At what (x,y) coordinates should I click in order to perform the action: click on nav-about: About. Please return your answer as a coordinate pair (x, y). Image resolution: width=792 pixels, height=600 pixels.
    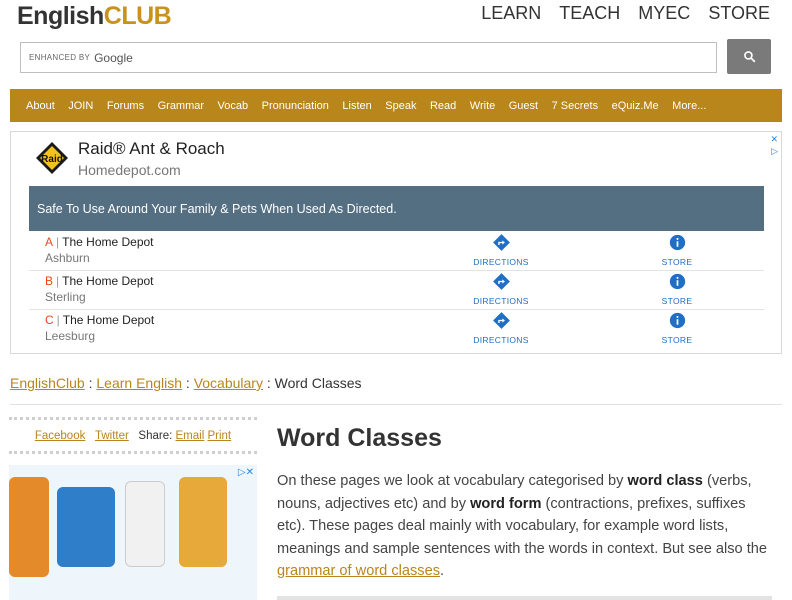
    Looking at the image, I should click on (40, 106).